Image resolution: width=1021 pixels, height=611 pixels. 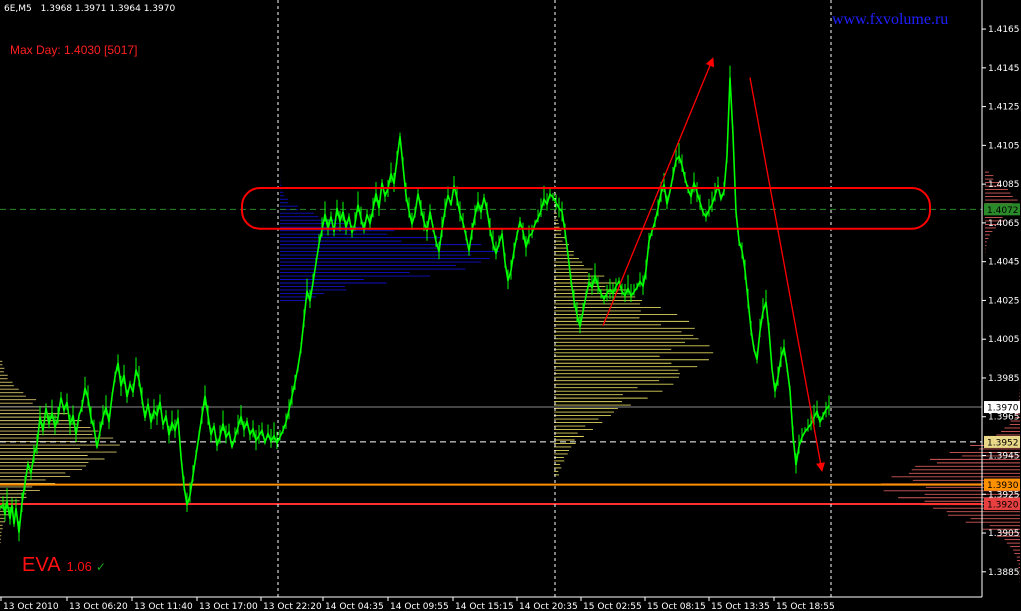 What do you see at coordinates (79, 566) in the screenshot?
I see `eva-value: 1.06` at bounding box center [79, 566].